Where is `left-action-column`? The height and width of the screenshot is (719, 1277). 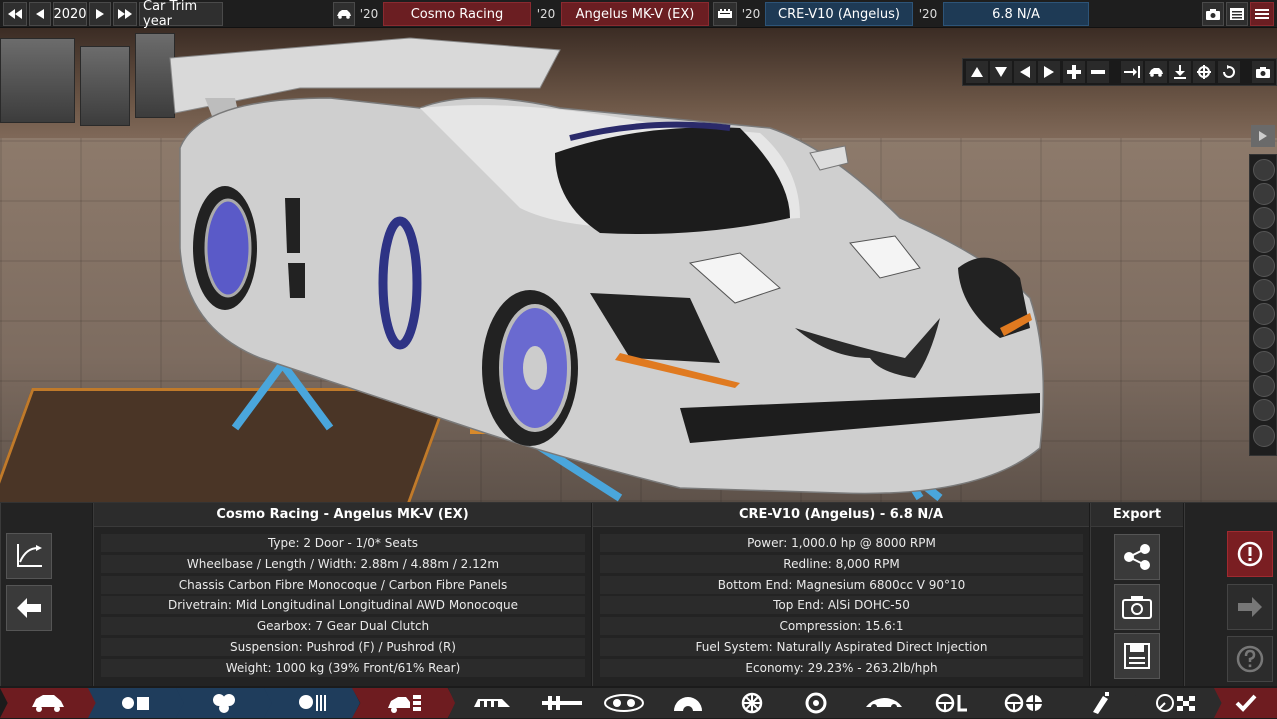 left-action-column is located at coordinates (46, 595).